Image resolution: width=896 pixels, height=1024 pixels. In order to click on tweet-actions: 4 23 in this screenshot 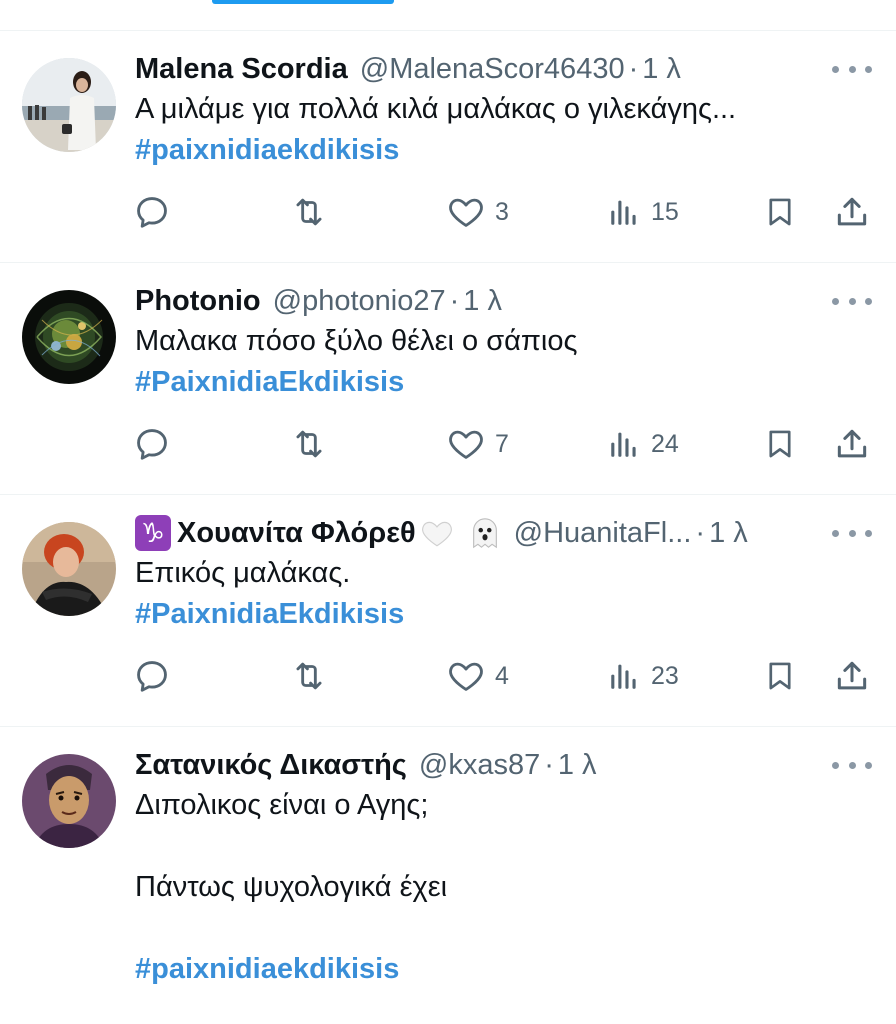, I will do `click(503, 676)`.